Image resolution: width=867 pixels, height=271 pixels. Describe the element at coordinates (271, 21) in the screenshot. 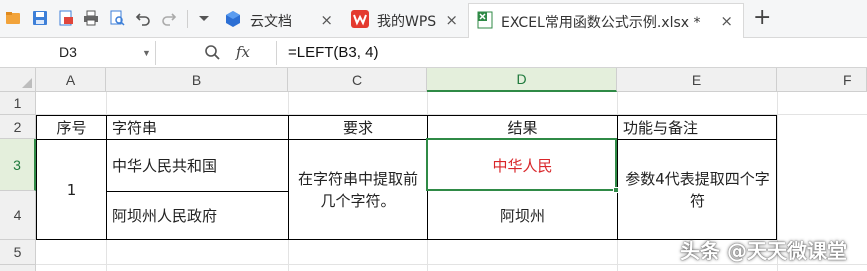

I see `tab-label: 云文档` at that location.